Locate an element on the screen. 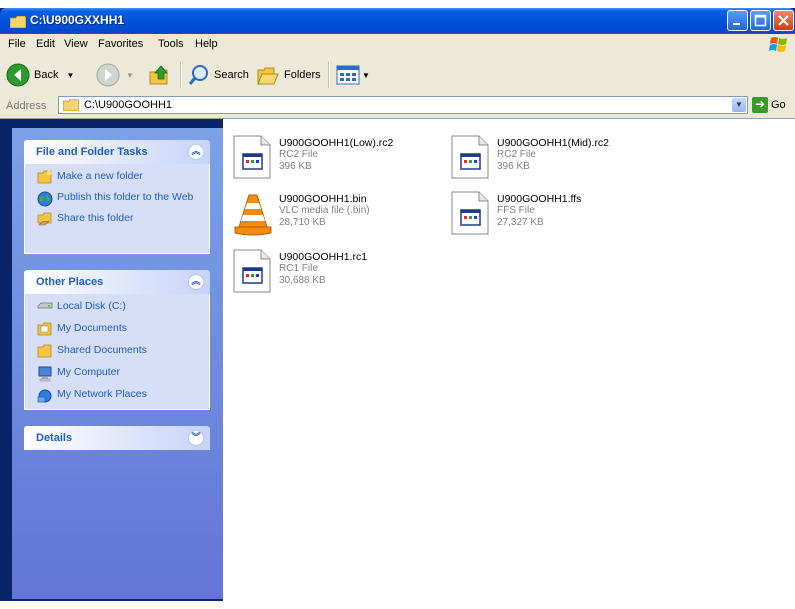  file-item: U900GOOHH1.ffs FFS File 27,327 KB is located at coordinates (558, 219).